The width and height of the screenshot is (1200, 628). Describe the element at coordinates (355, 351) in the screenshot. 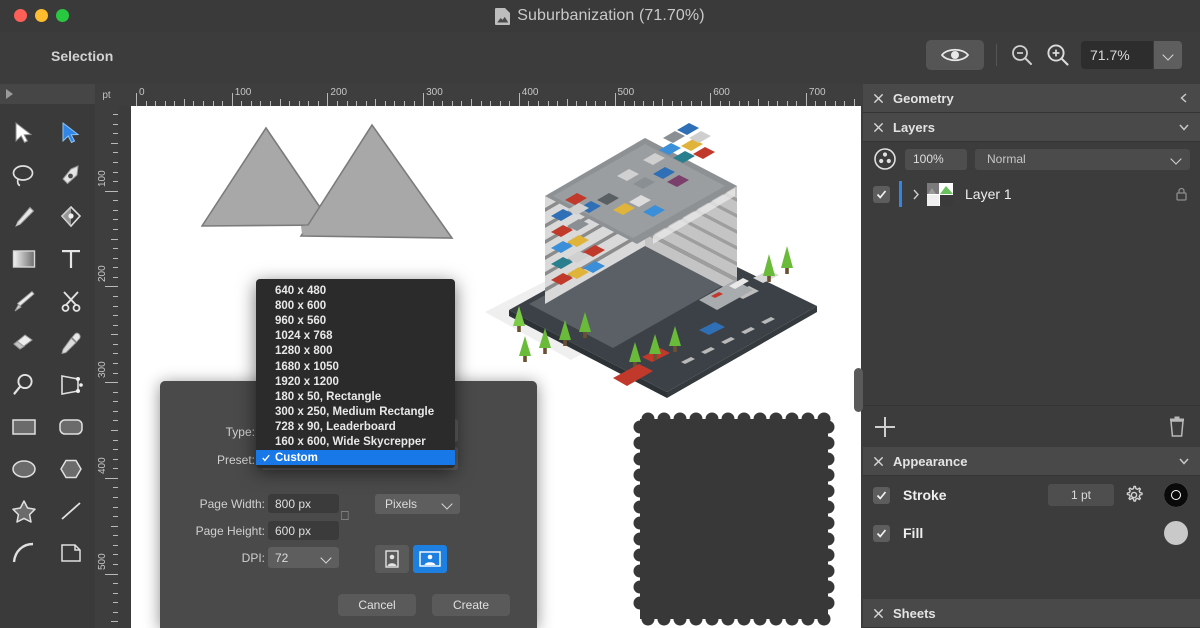

I see `menu-item-preset-4: 1280 x 800` at that location.